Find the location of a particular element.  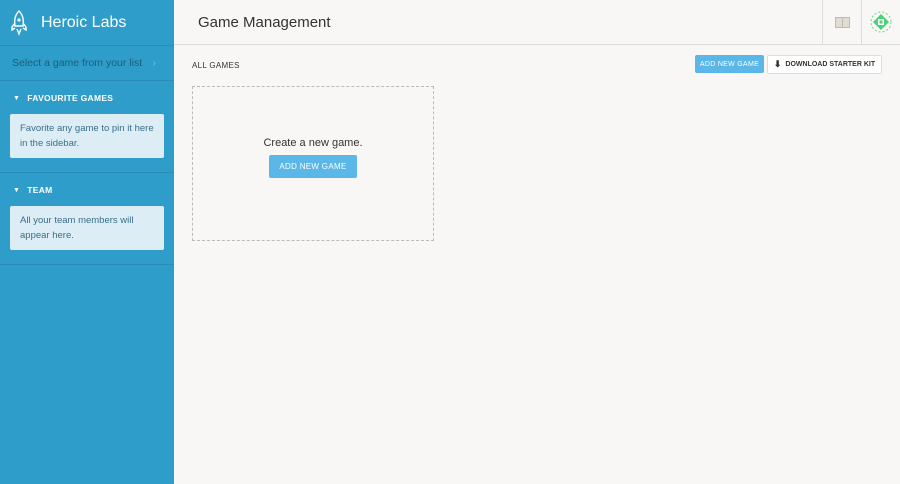

download-icon: ⬇ is located at coordinates (777, 64).